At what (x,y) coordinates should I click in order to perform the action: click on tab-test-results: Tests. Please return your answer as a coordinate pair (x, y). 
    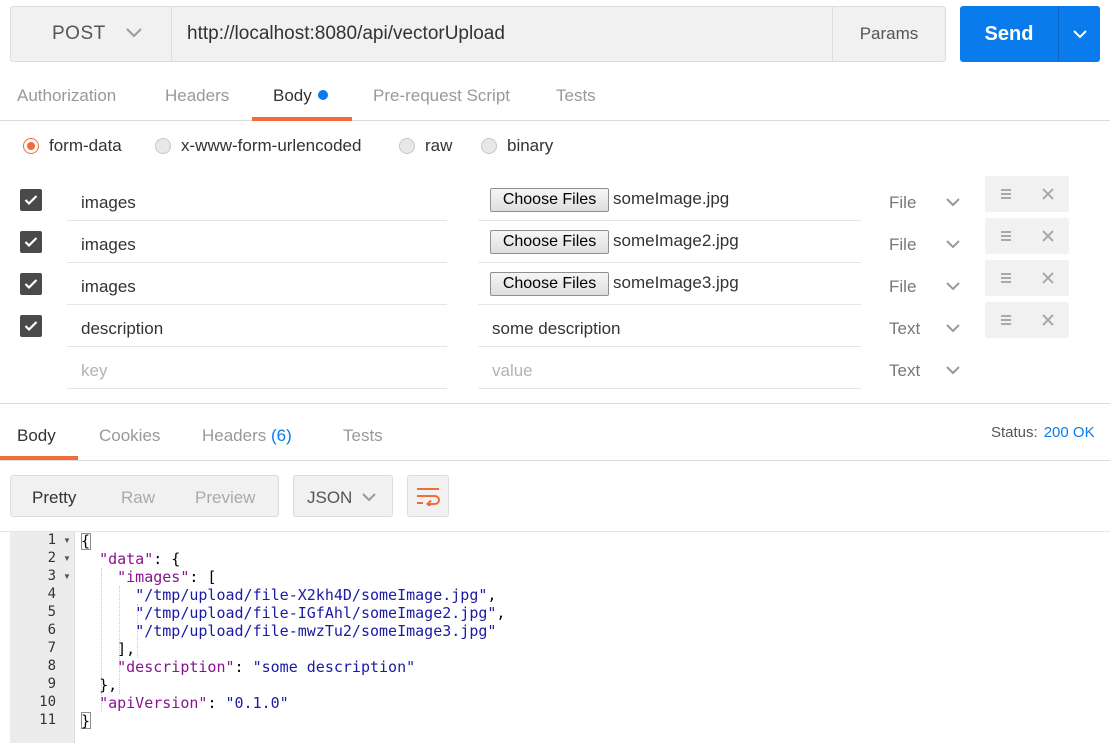
    Looking at the image, I should click on (363, 436).